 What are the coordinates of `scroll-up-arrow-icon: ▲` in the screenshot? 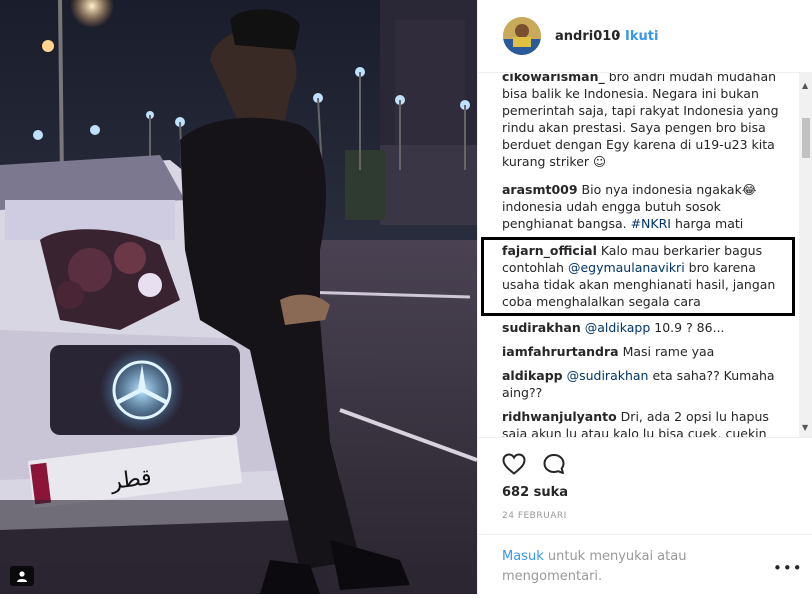 It's located at (805, 85).